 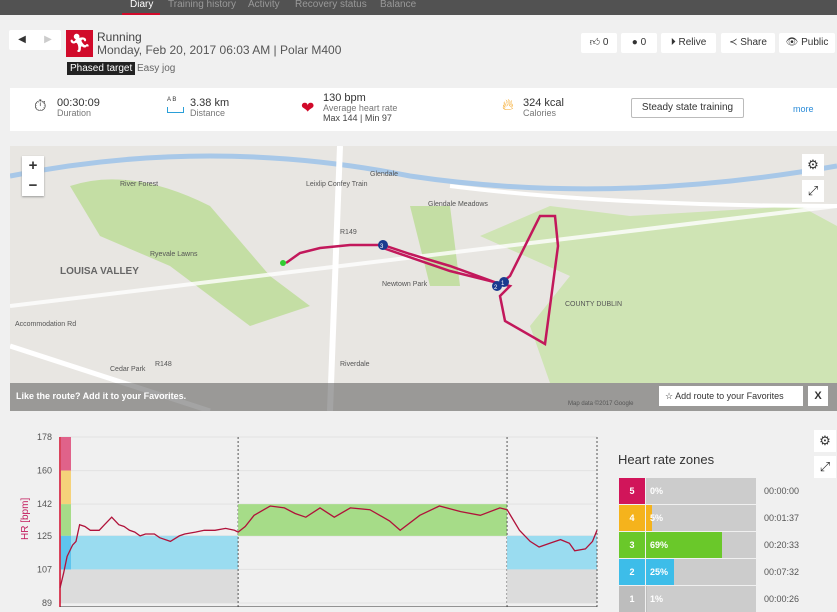 What do you see at coordinates (659, 572) in the screenshot?
I see `zone-percent: 25%` at bounding box center [659, 572].